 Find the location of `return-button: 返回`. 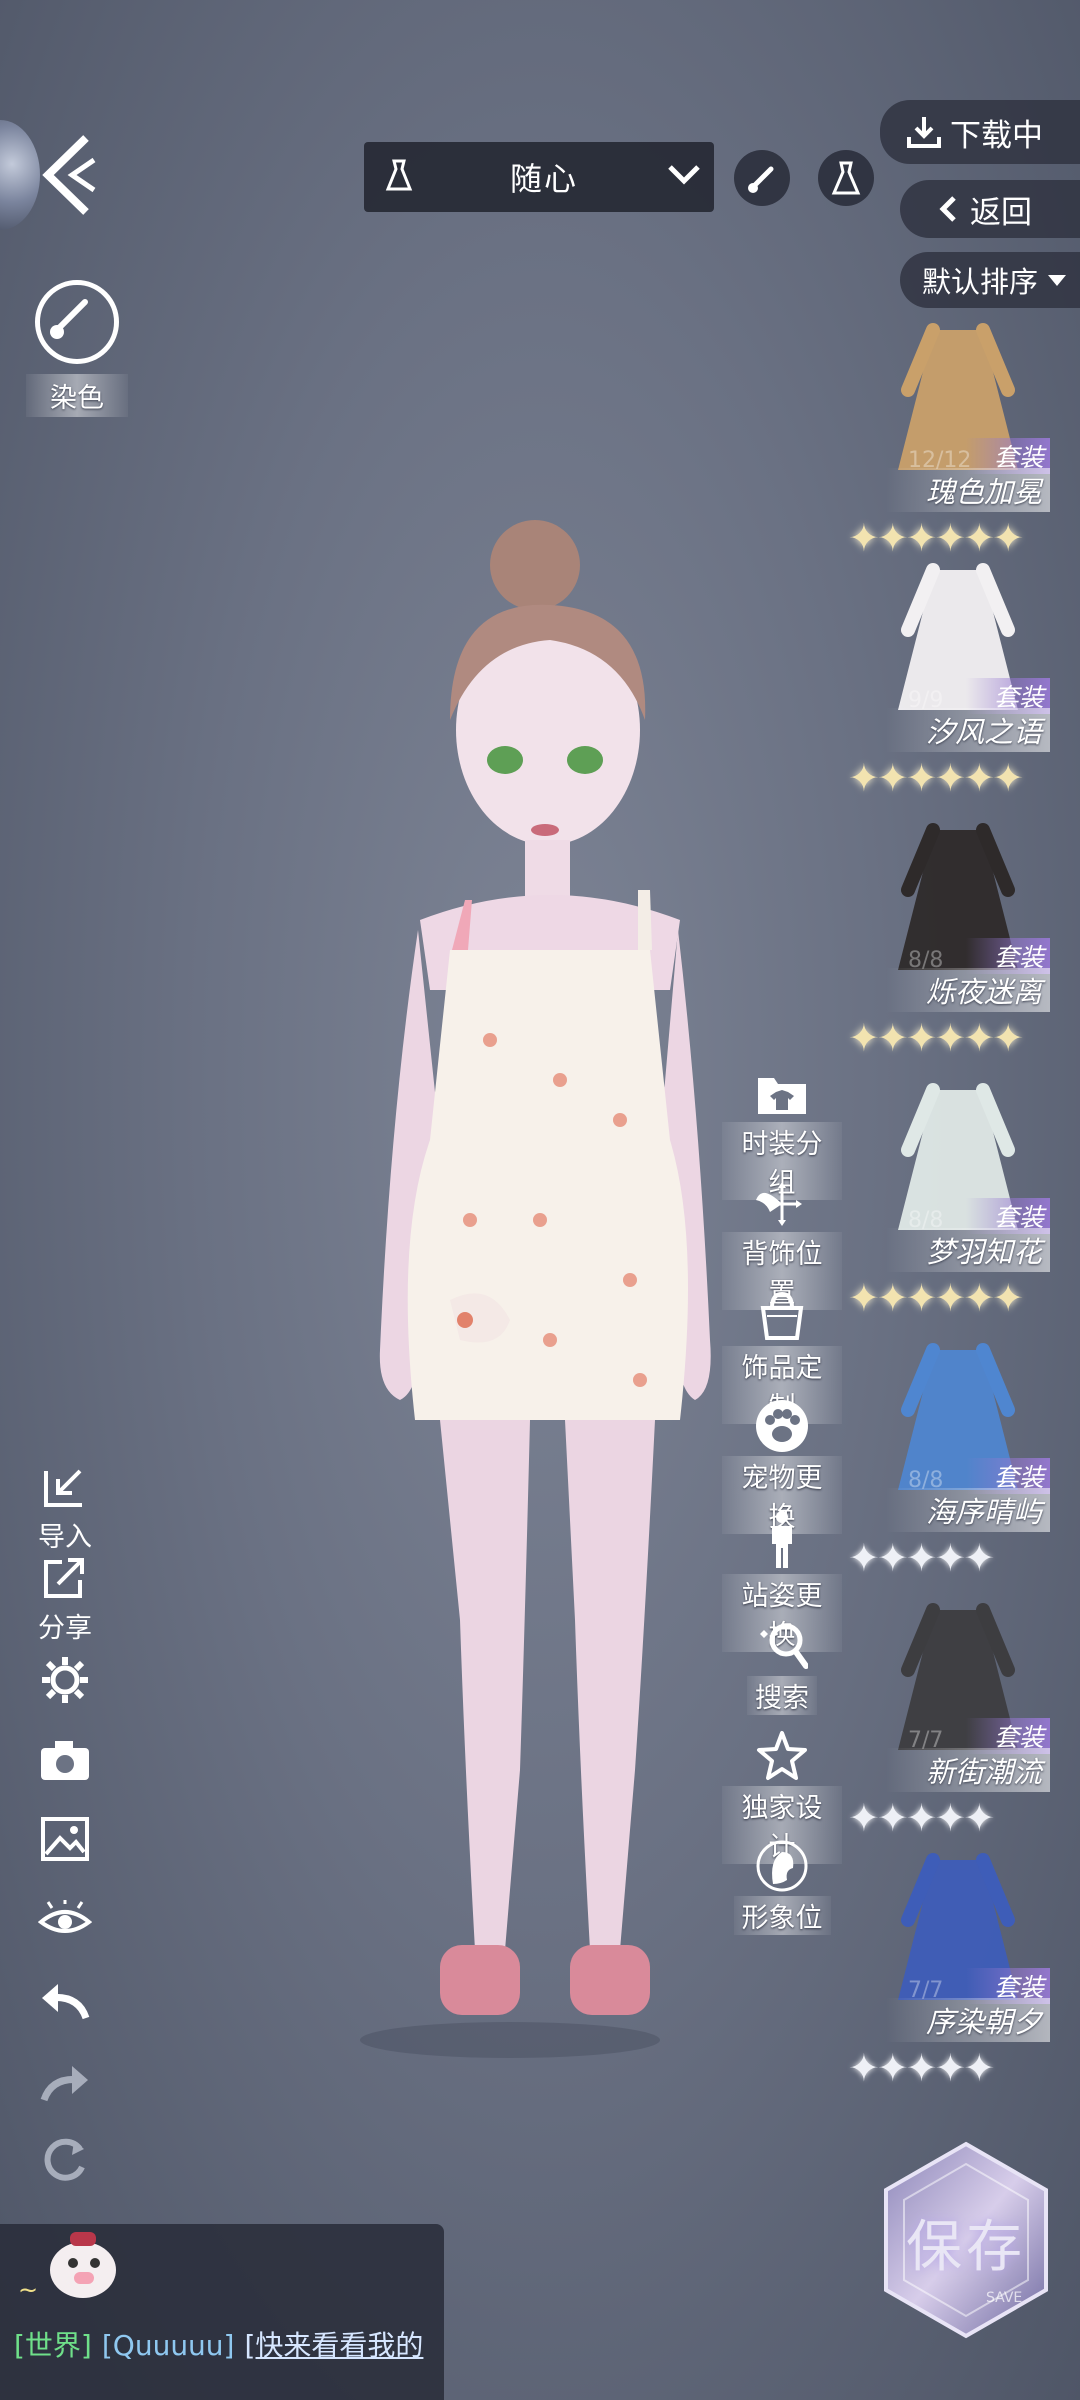

return-button: 返回 is located at coordinates (990, 209).